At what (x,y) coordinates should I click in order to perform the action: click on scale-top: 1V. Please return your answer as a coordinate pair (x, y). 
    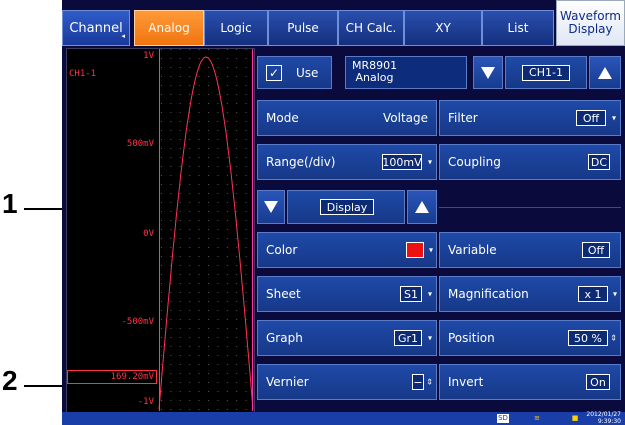
    Looking at the image, I should click on (148, 56).